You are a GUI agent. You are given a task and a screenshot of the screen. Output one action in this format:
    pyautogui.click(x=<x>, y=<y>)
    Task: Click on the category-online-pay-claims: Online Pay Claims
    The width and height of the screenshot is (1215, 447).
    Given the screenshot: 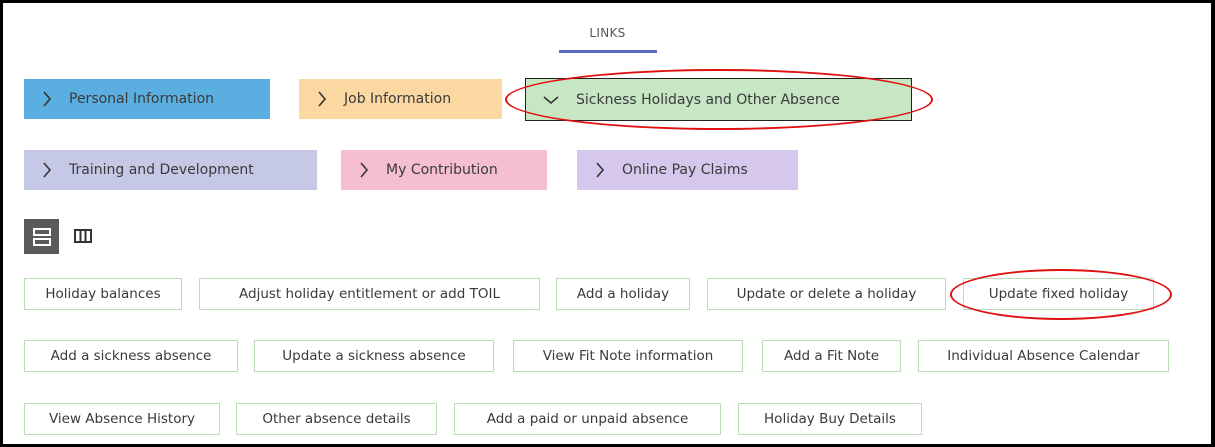 What is the action you would take?
    pyautogui.click(x=687, y=170)
    